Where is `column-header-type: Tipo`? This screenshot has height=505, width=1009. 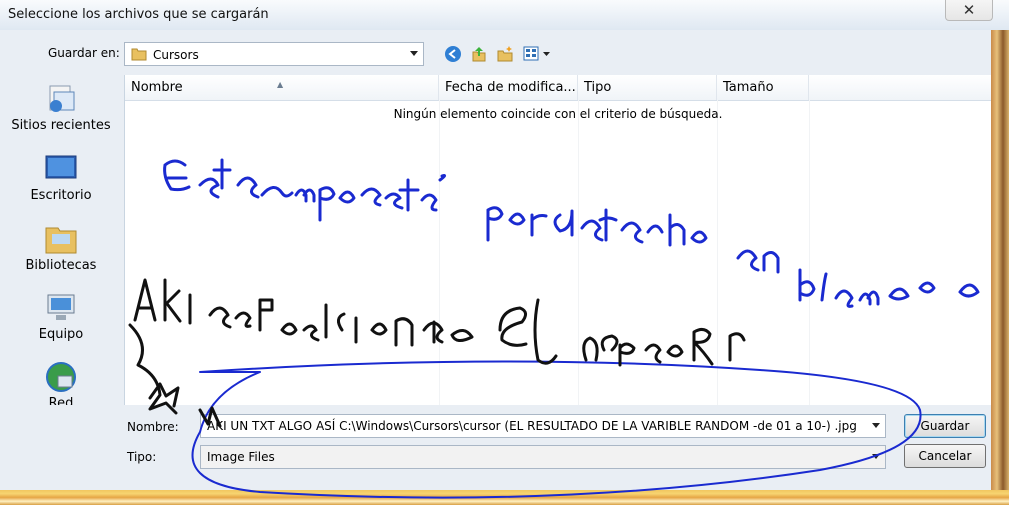
column-header-type: Tipo is located at coordinates (647, 87).